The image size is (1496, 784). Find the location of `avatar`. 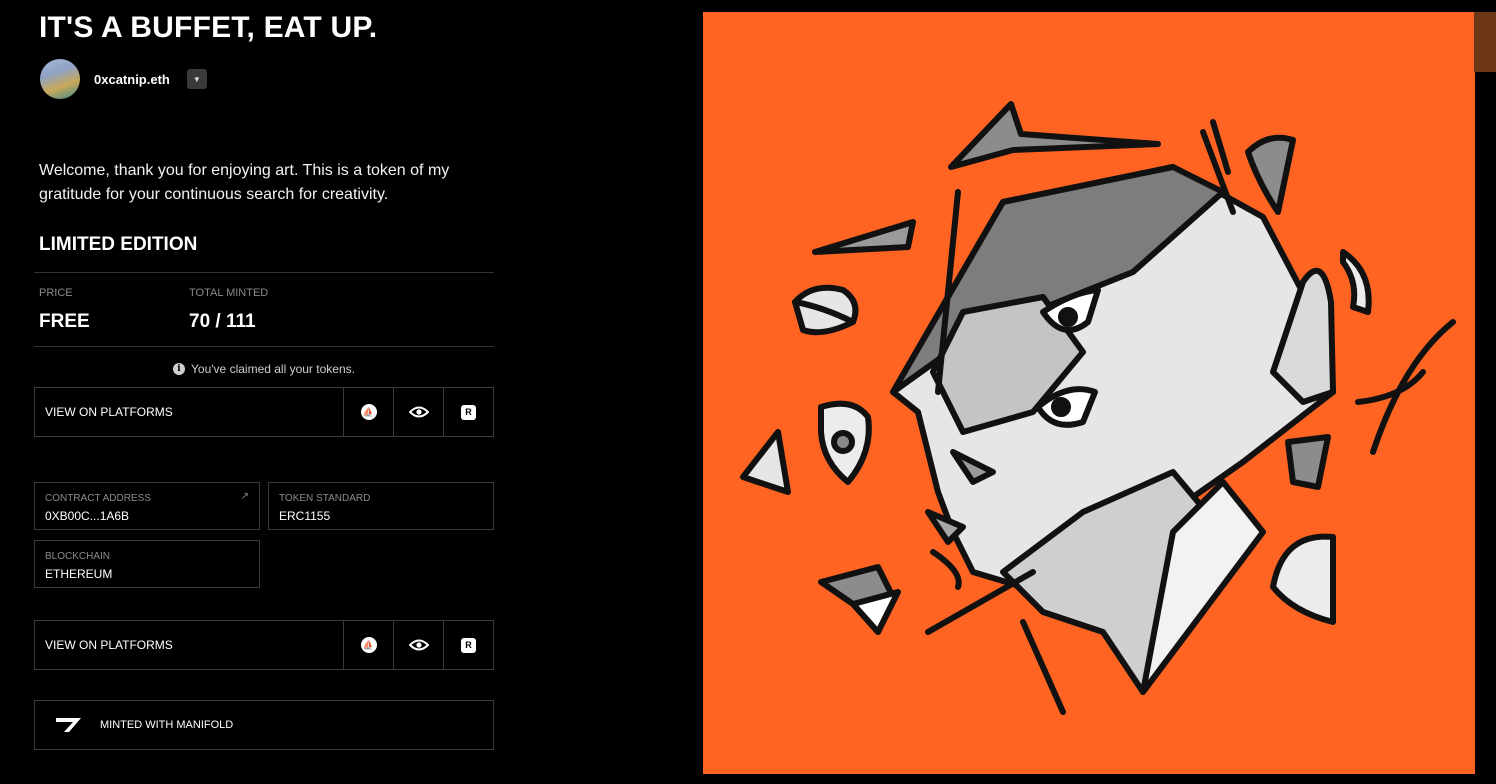

avatar is located at coordinates (60, 79).